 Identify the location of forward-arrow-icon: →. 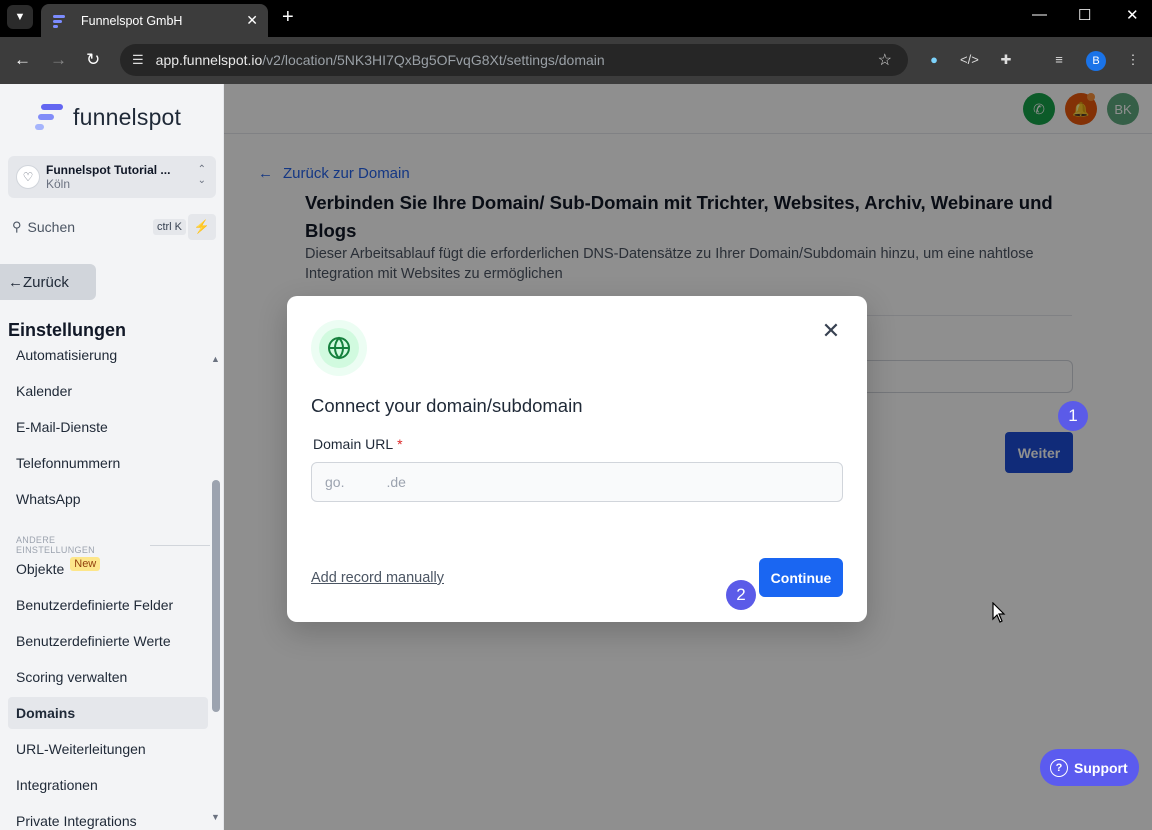
(58, 60).